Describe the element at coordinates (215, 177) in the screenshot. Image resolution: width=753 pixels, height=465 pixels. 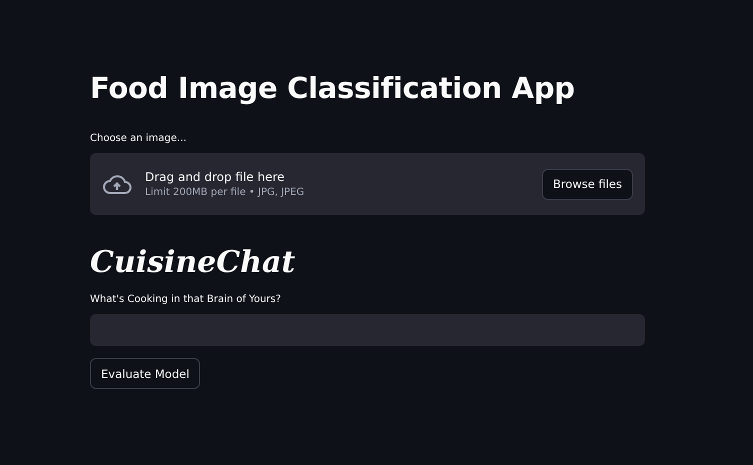
I see `dropzone-text: Drag and drop file here` at that location.